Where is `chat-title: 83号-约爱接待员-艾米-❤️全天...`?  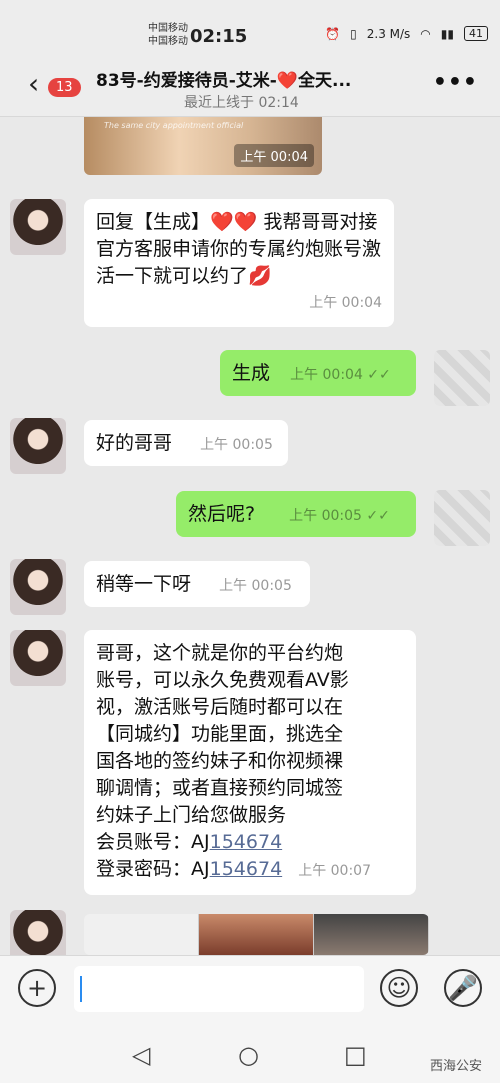 chat-title: 83号-约爱接待员-艾米-❤️全天... is located at coordinates (224, 81).